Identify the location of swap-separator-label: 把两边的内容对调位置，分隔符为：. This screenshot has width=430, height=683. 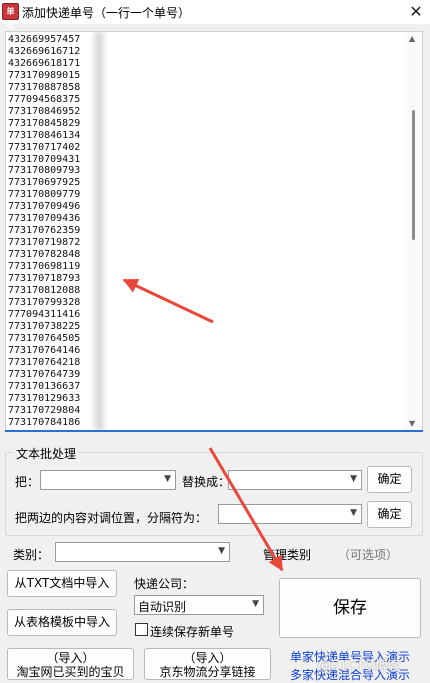
(111, 518).